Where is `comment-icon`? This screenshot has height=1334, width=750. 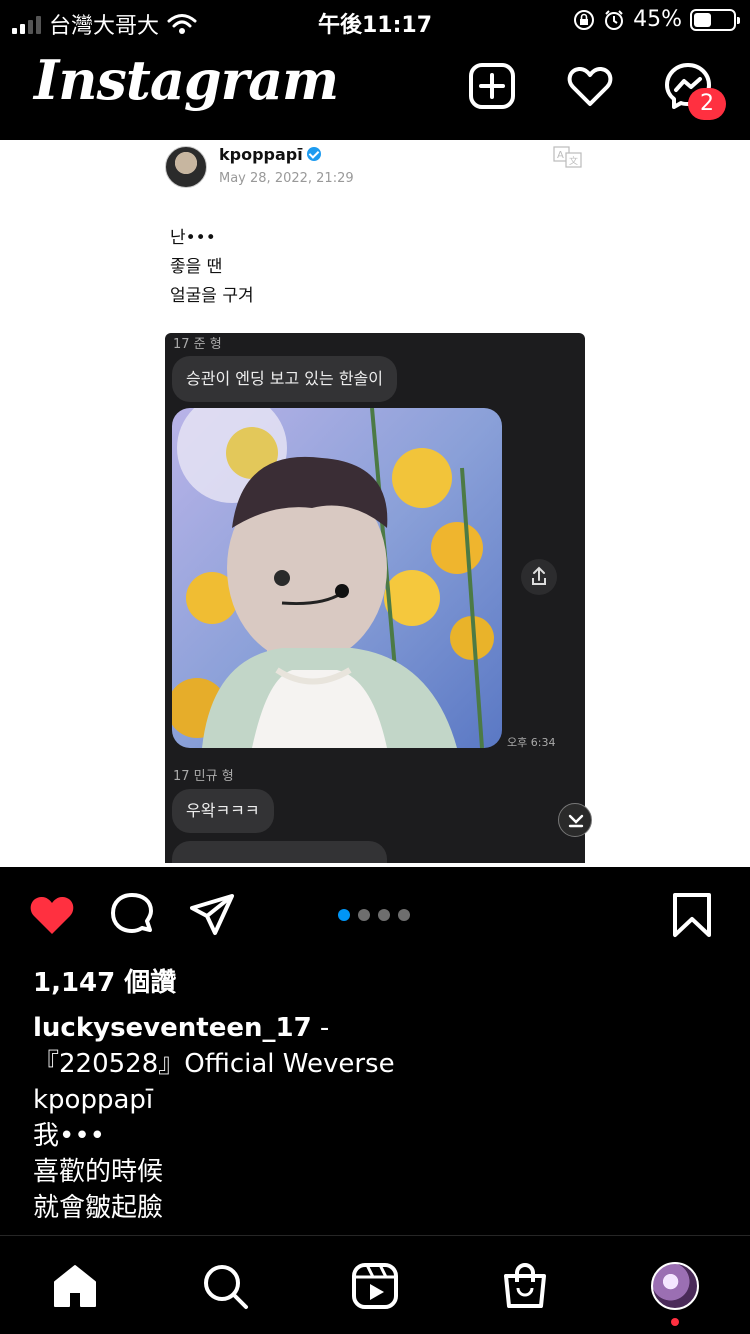
comment-icon is located at coordinates (132, 915).